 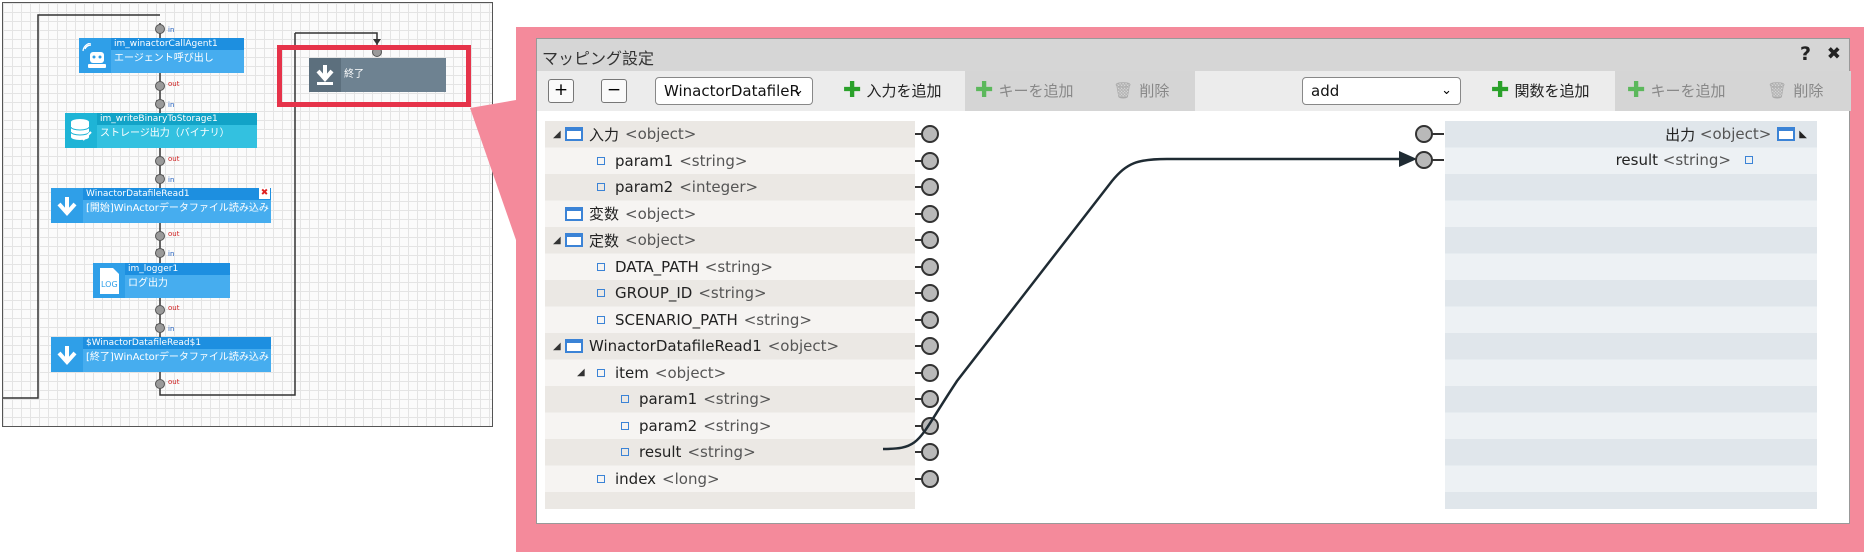 I want to click on close-icon: ✖, so click(x=1834, y=54).